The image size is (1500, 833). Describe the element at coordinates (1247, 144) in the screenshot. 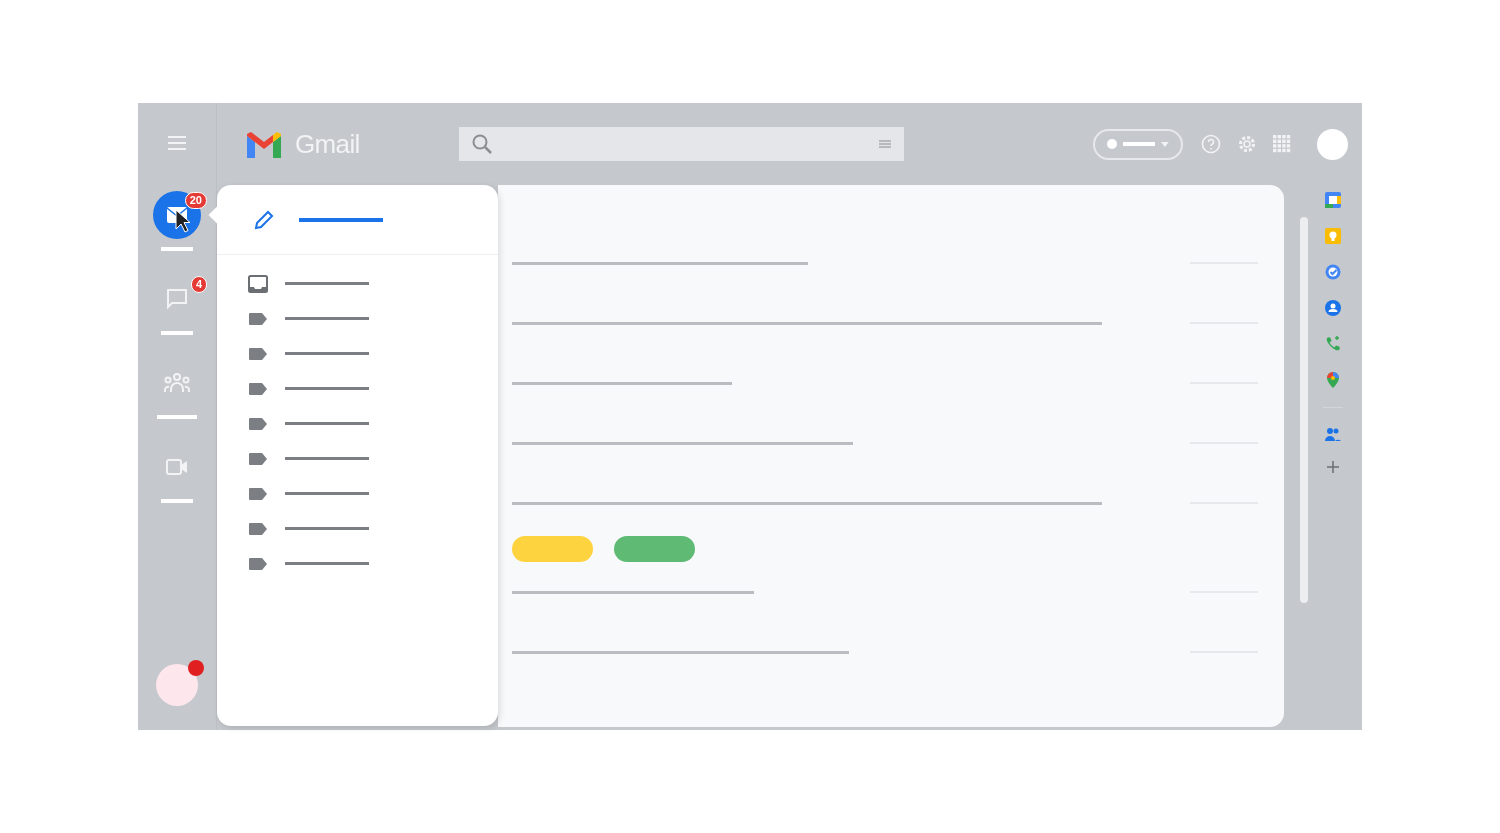

I see `settings-icon` at that location.